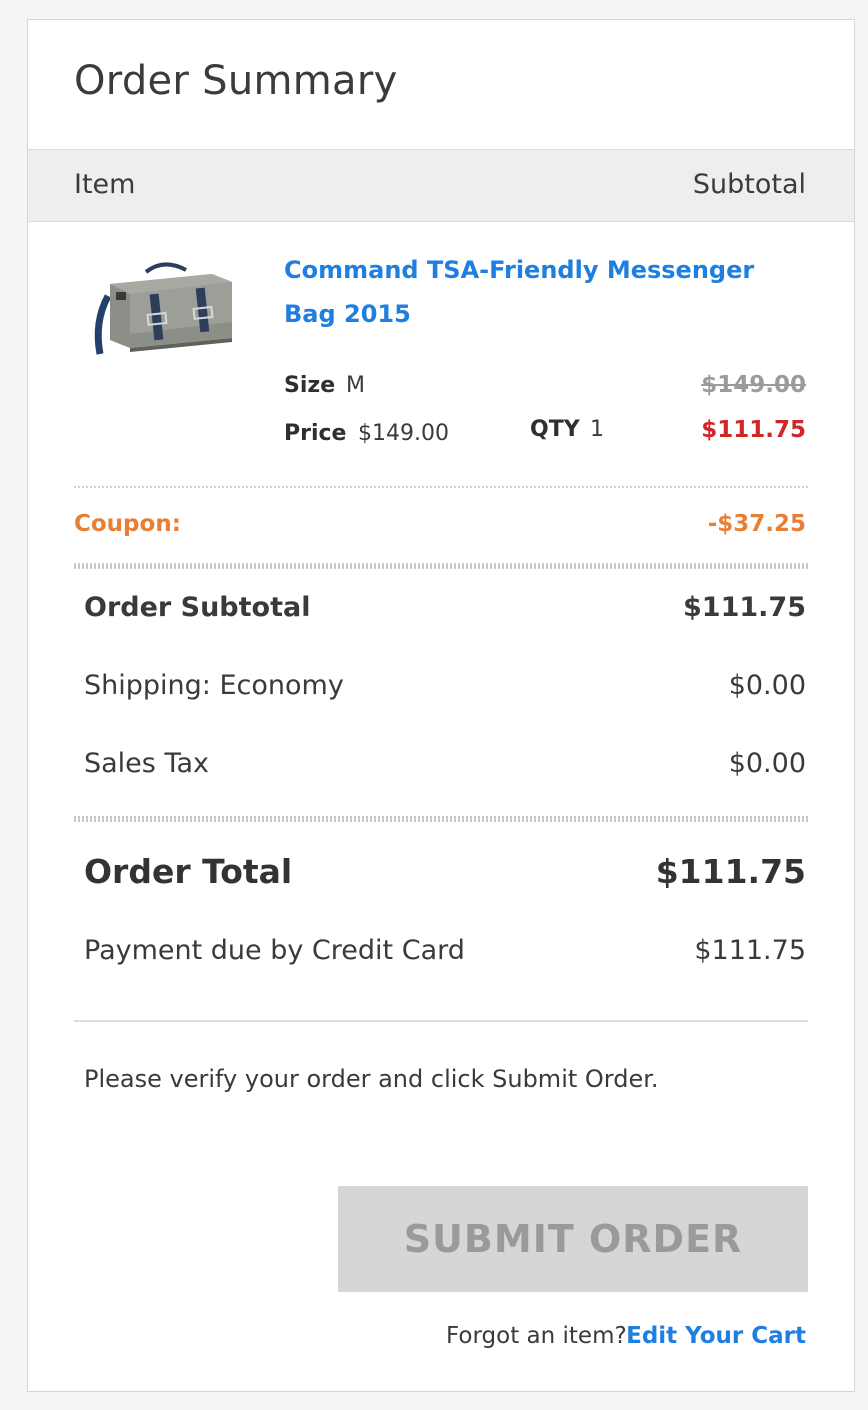 The height and width of the screenshot is (1410, 868). Describe the element at coordinates (197, 607) in the screenshot. I see `order-subtotal-label: Order Subtotal` at that location.